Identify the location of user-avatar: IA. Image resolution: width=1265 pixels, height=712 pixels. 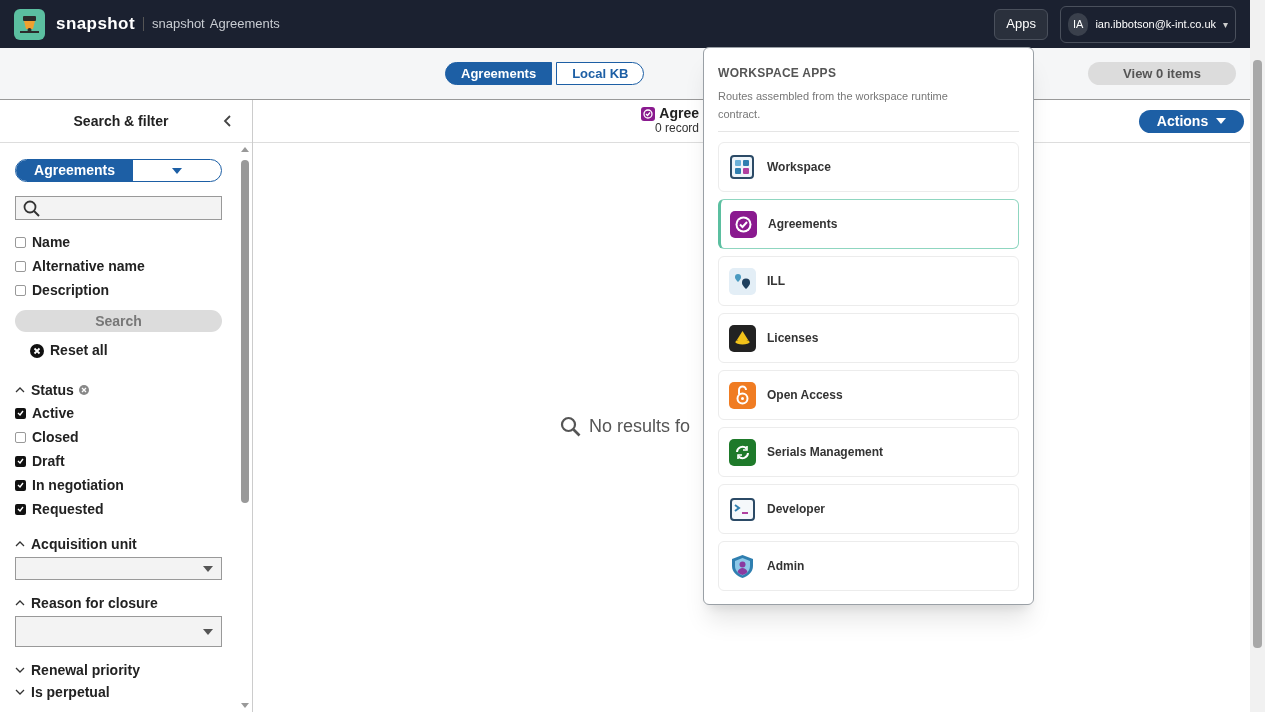
(1078, 24).